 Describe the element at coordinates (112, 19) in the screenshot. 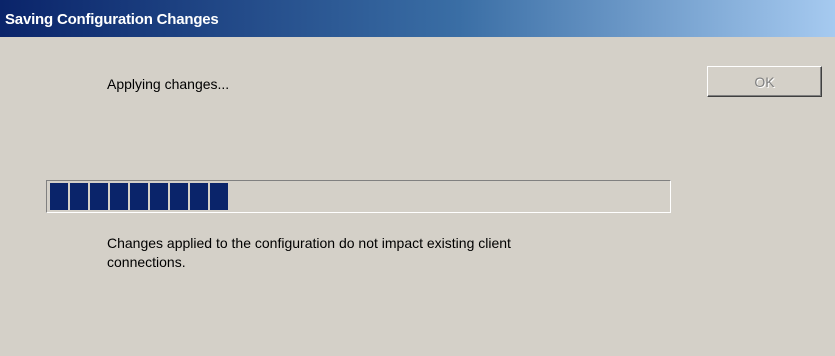

I see `window-title: Saving Configuration Changes` at that location.